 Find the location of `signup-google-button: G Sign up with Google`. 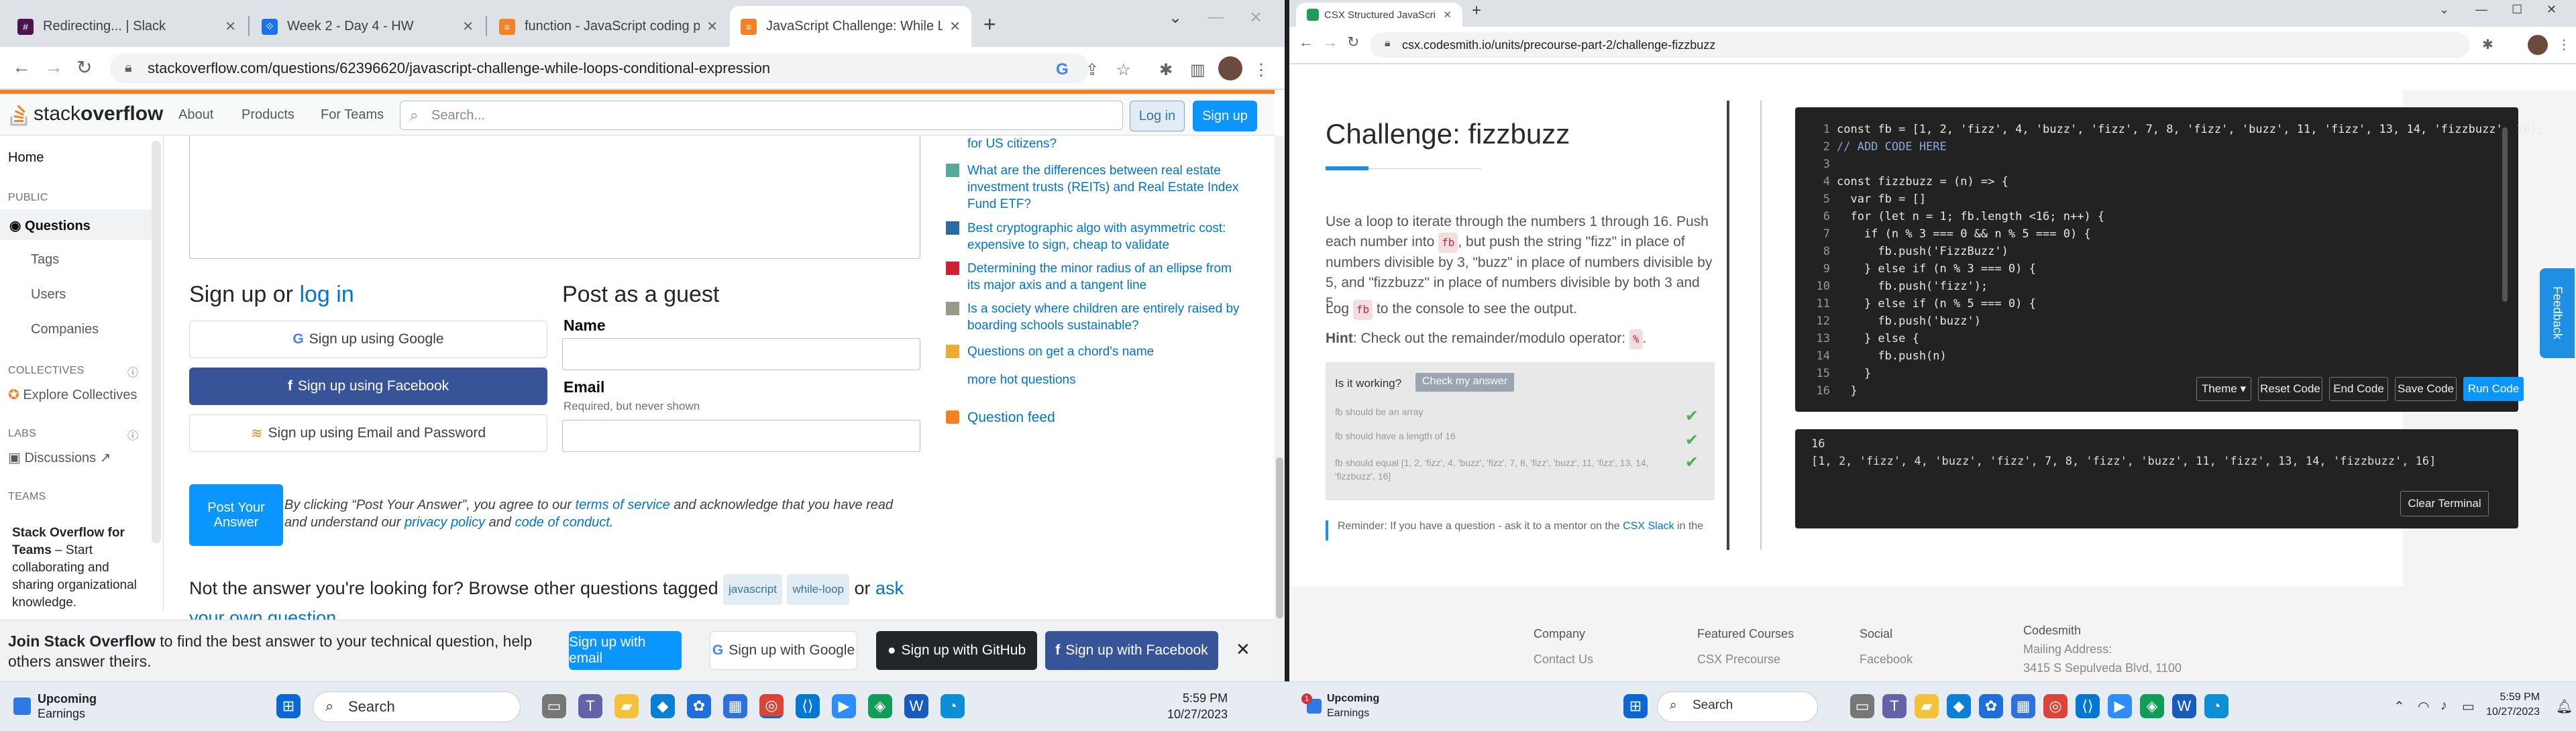

signup-google-button: G Sign up with Google is located at coordinates (783, 650).